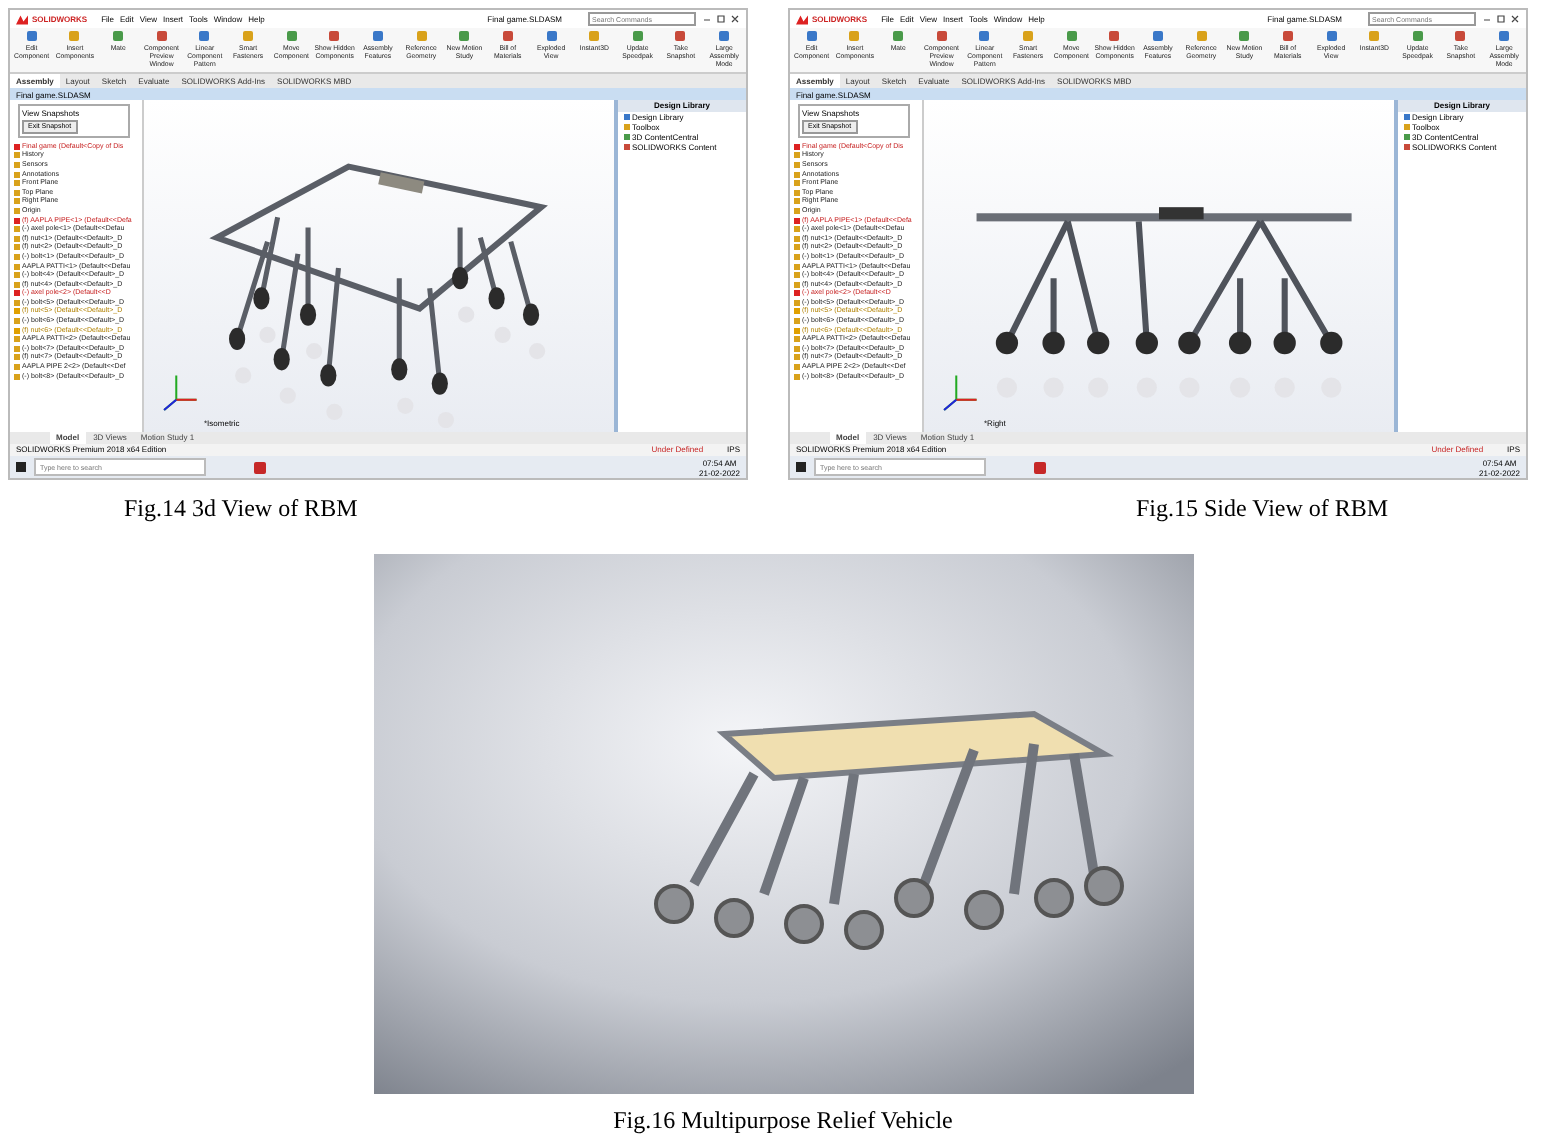 Image resolution: width=1566 pixels, height=1142 pixels. What do you see at coordinates (241, 508) in the screenshot?
I see `figure-caption: Fig.14 3d View of RBM` at bounding box center [241, 508].